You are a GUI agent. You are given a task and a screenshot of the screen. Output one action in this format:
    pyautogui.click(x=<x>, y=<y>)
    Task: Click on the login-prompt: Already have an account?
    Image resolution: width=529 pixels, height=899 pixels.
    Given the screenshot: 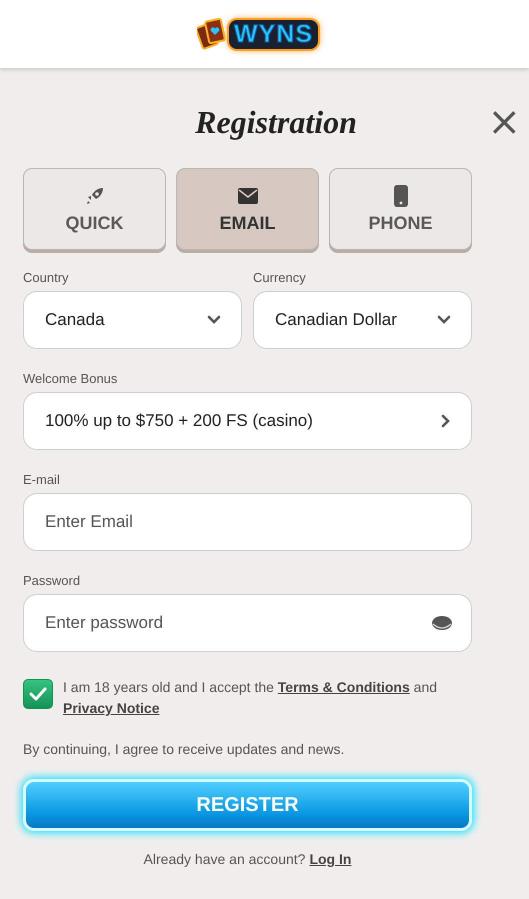 What is the action you would take?
    pyautogui.click(x=225, y=859)
    